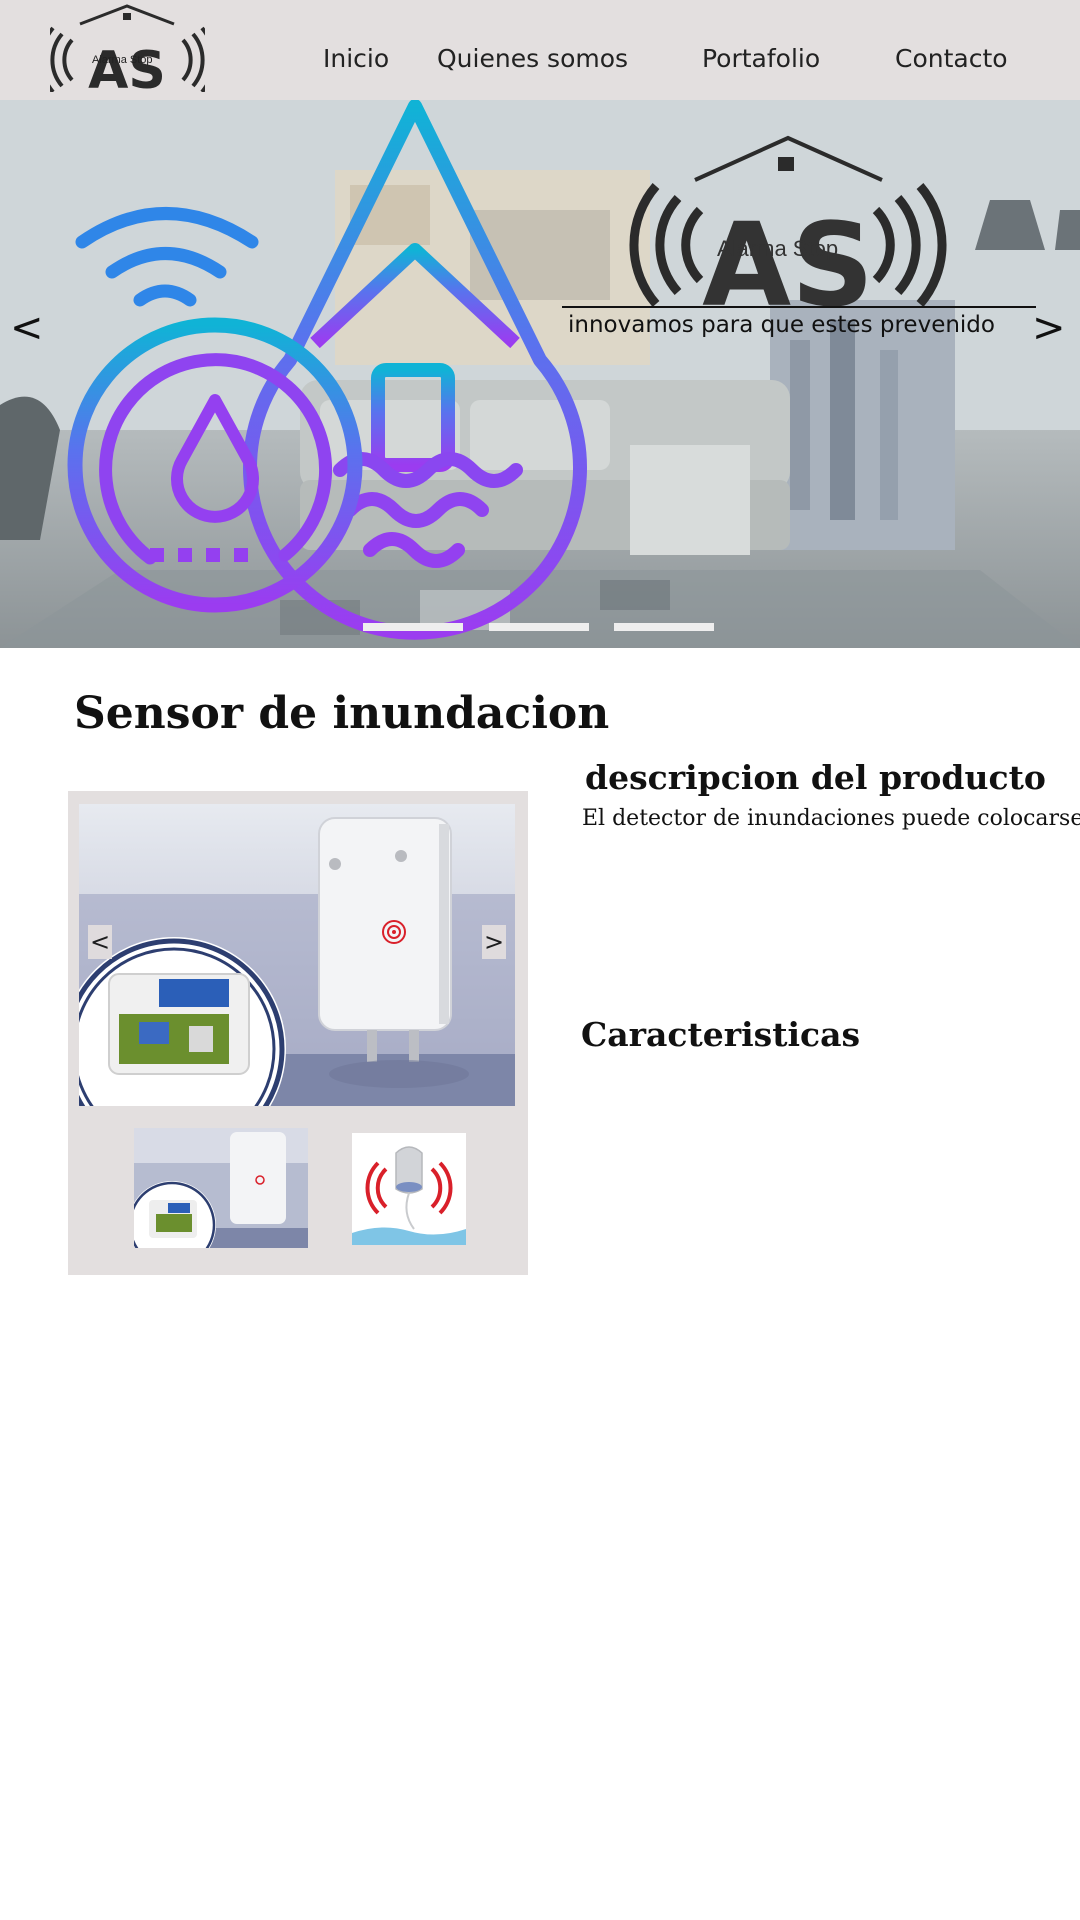  What do you see at coordinates (721, 1034) in the screenshot?
I see `features-title: Caracteristicas` at bounding box center [721, 1034].